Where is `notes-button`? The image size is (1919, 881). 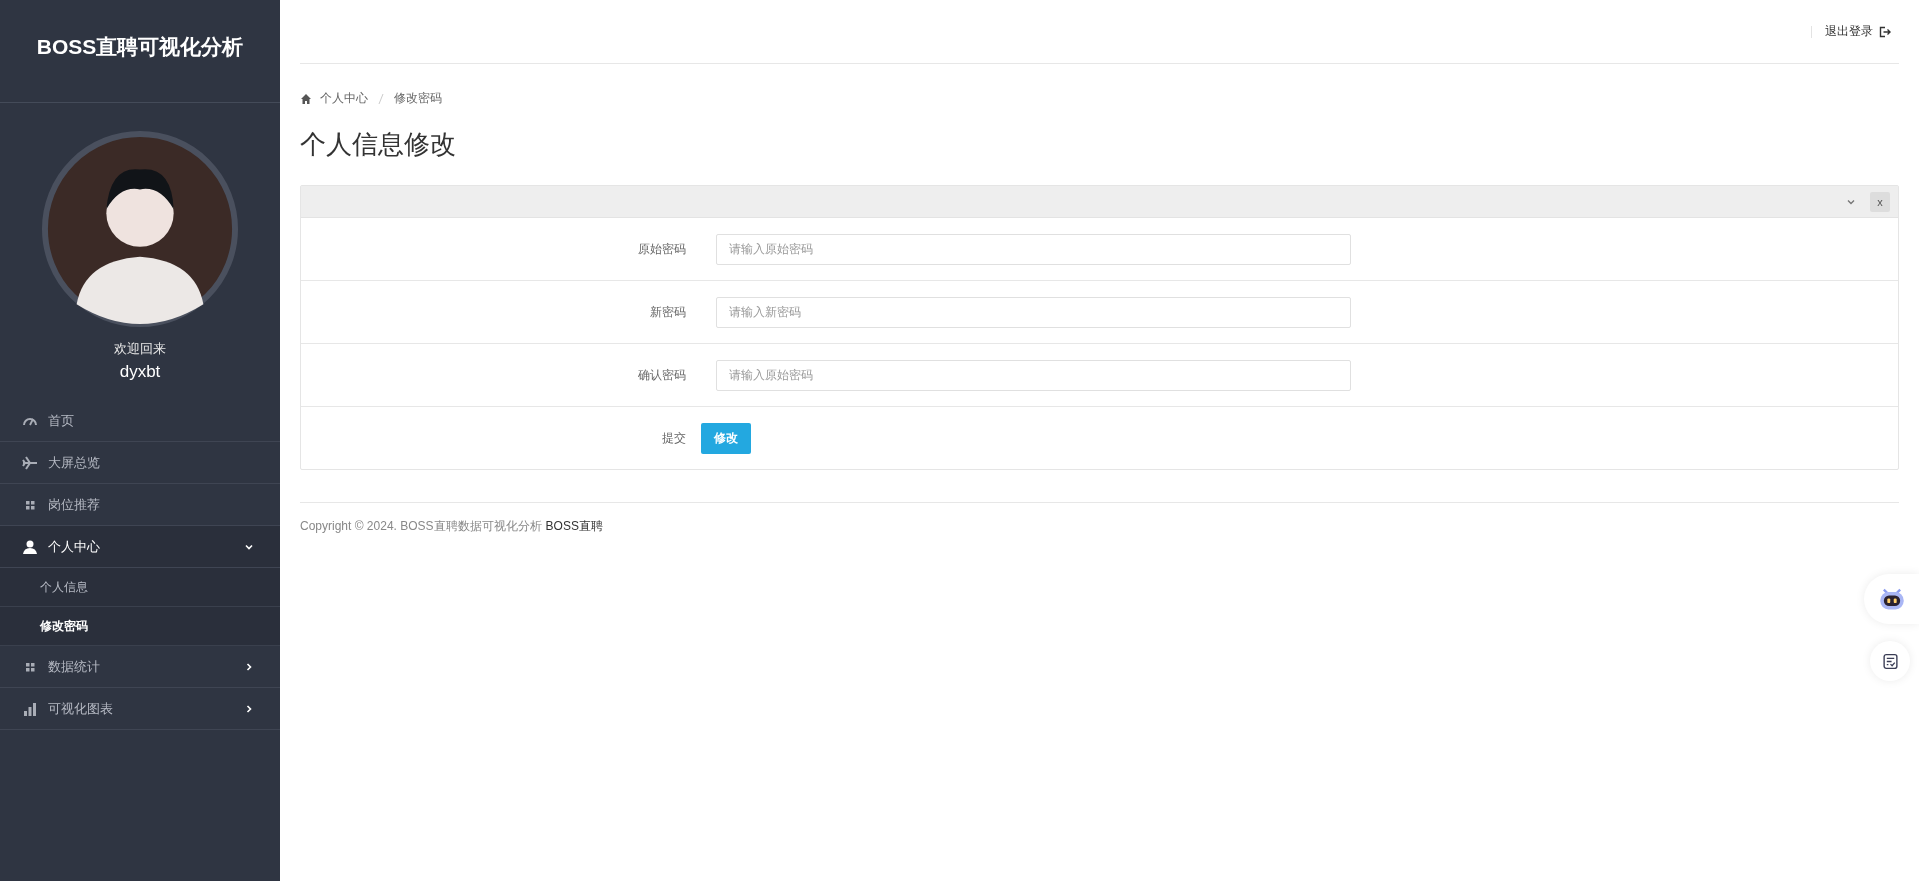 notes-button is located at coordinates (1890, 661).